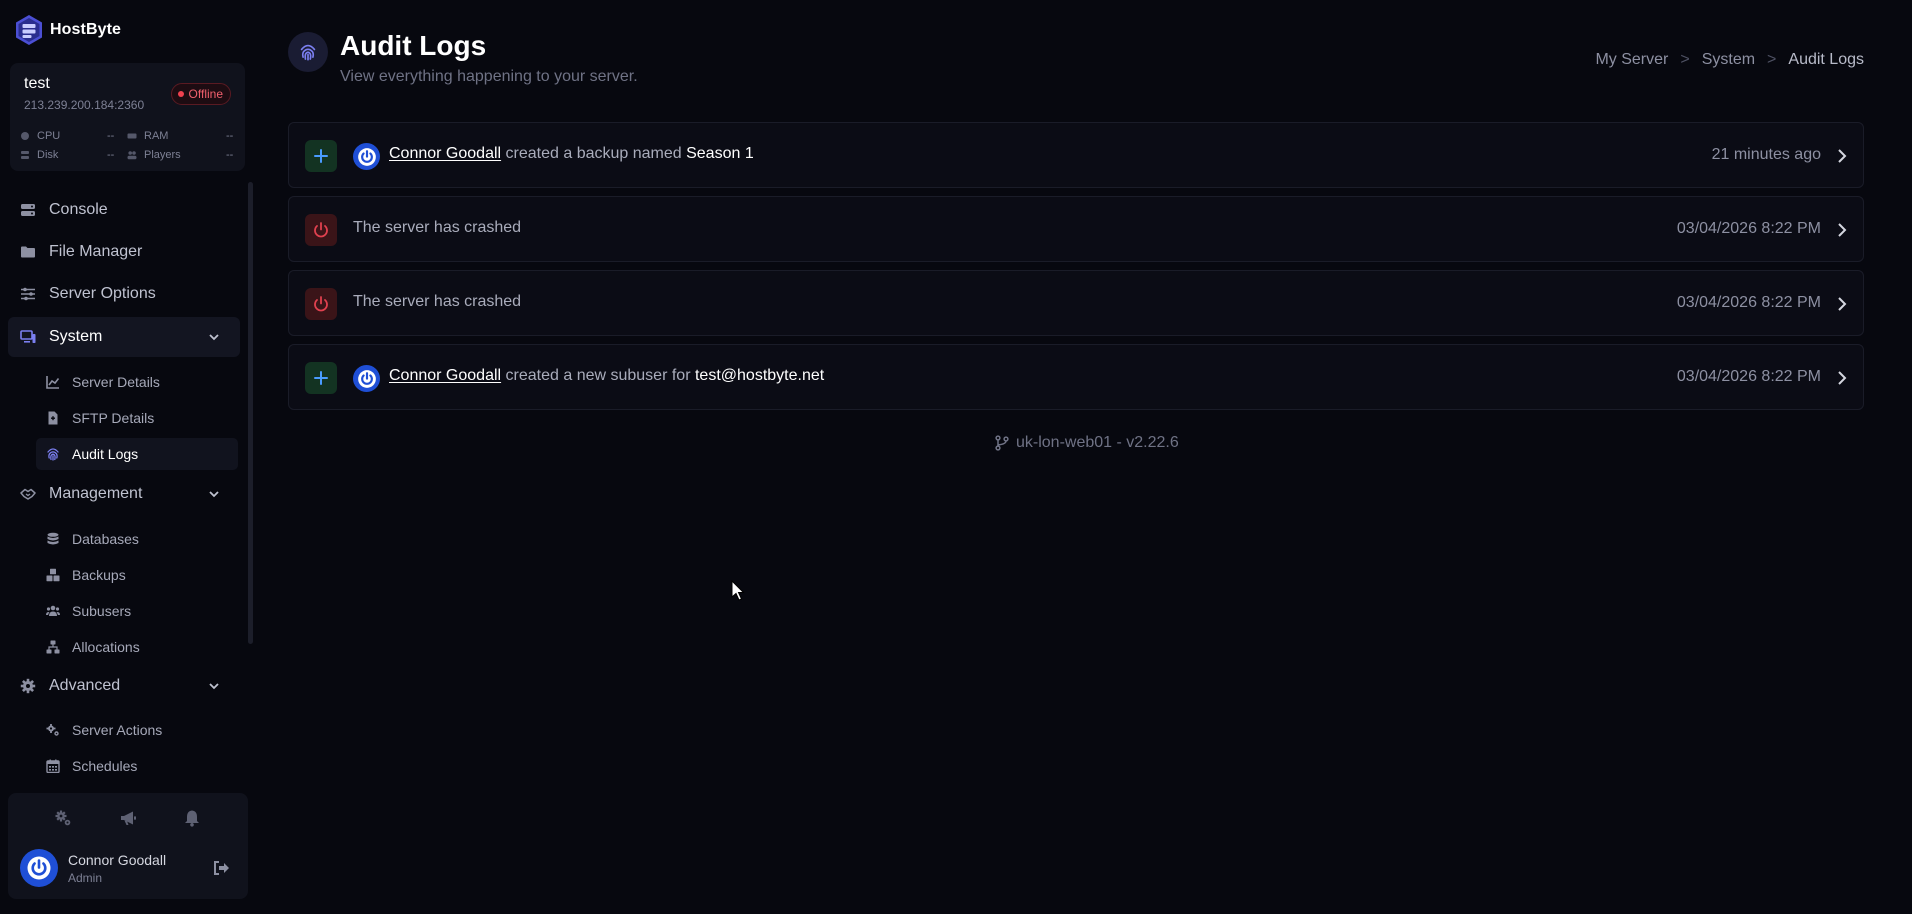 Image resolution: width=1912 pixels, height=914 pixels. I want to click on chart-icon, so click(53, 382).